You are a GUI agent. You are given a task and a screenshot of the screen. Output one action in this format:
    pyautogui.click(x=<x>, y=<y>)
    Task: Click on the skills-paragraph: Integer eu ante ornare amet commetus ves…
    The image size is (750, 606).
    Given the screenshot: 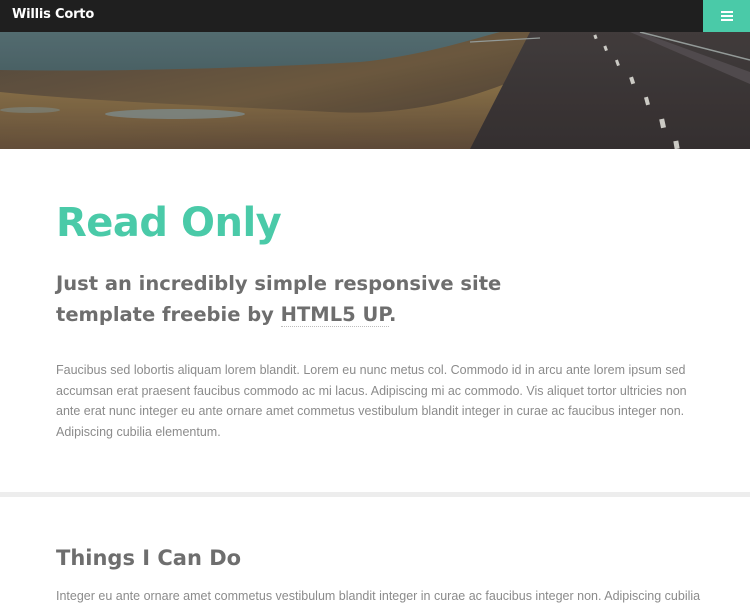 What is the action you would take?
    pyautogui.click(x=378, y=596)
    